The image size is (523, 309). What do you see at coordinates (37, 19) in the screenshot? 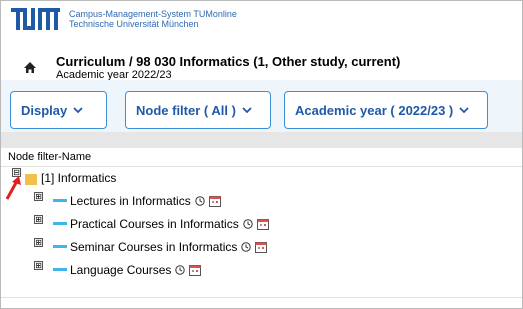
I see `tum-logo` at bounding box center [37, 19].